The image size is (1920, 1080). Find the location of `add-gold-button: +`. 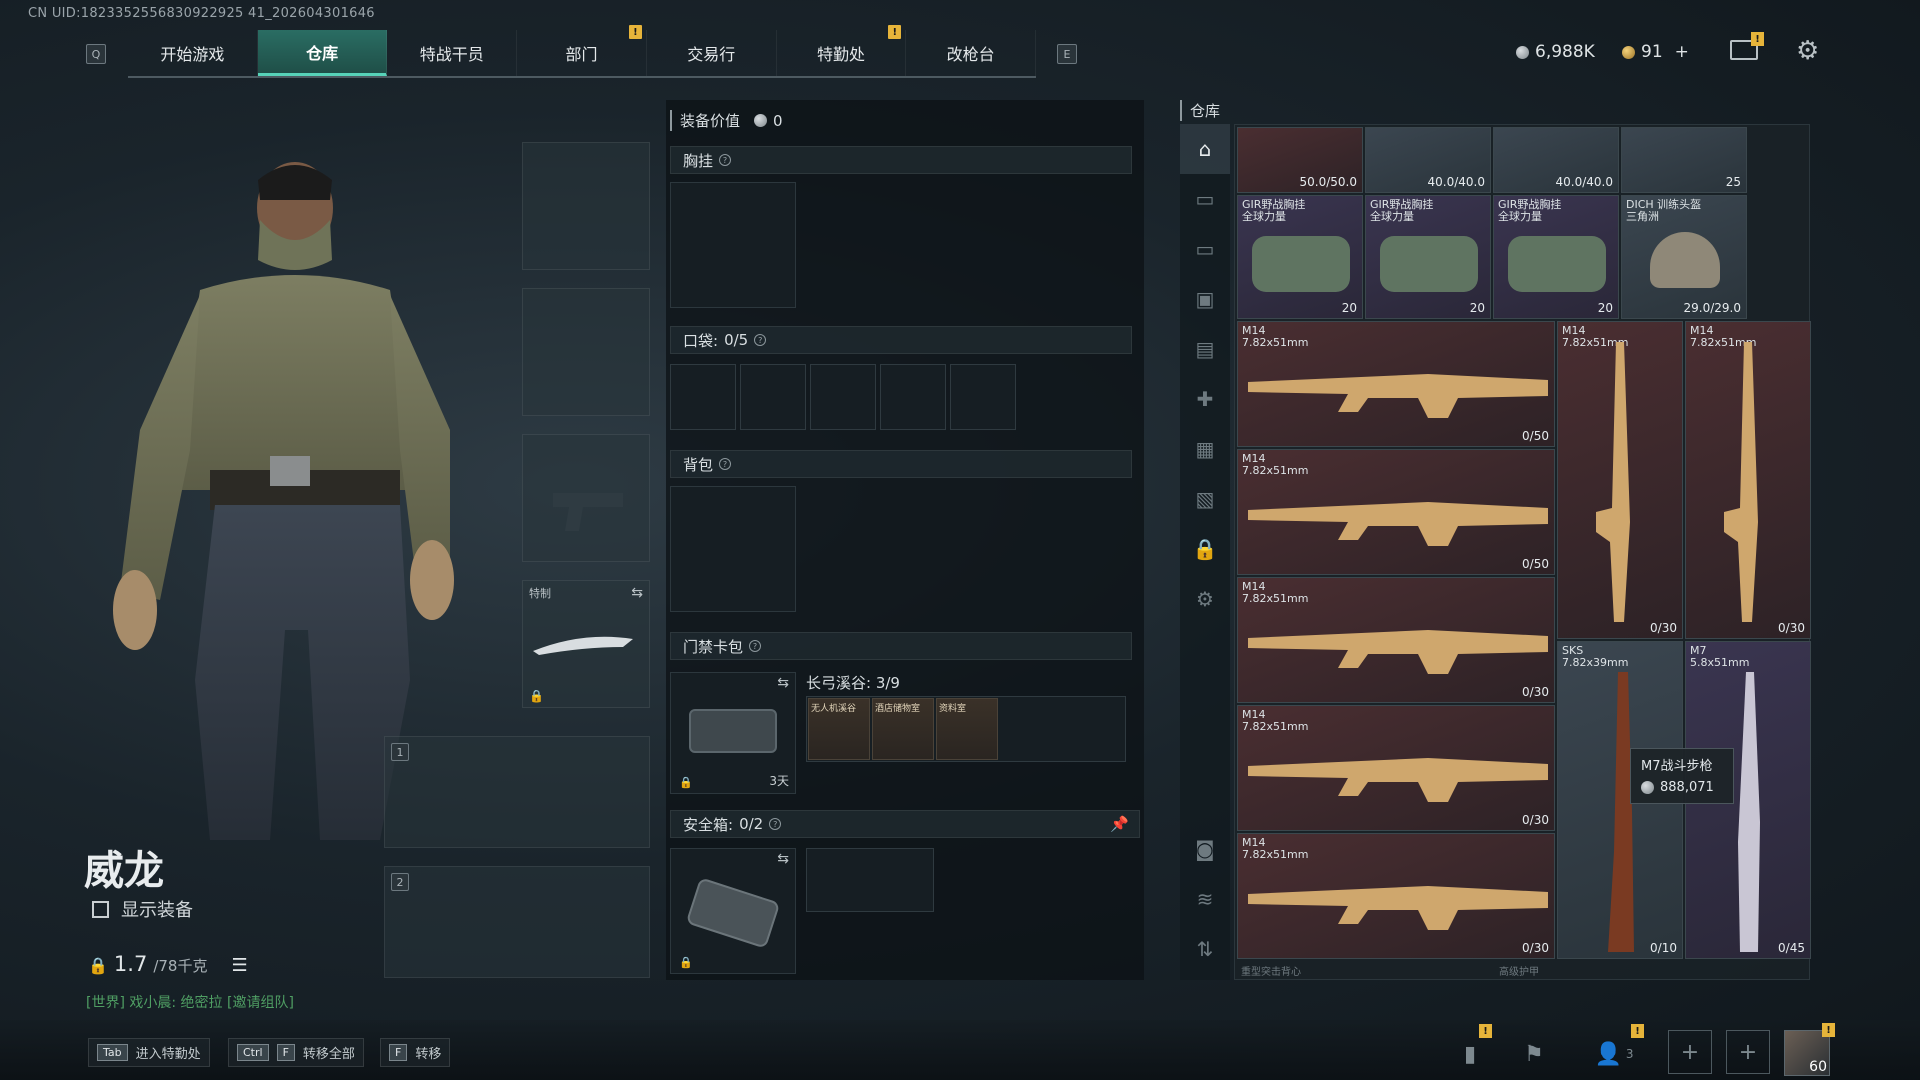

add-gold-button: + is located at coordinates (1682, 52).